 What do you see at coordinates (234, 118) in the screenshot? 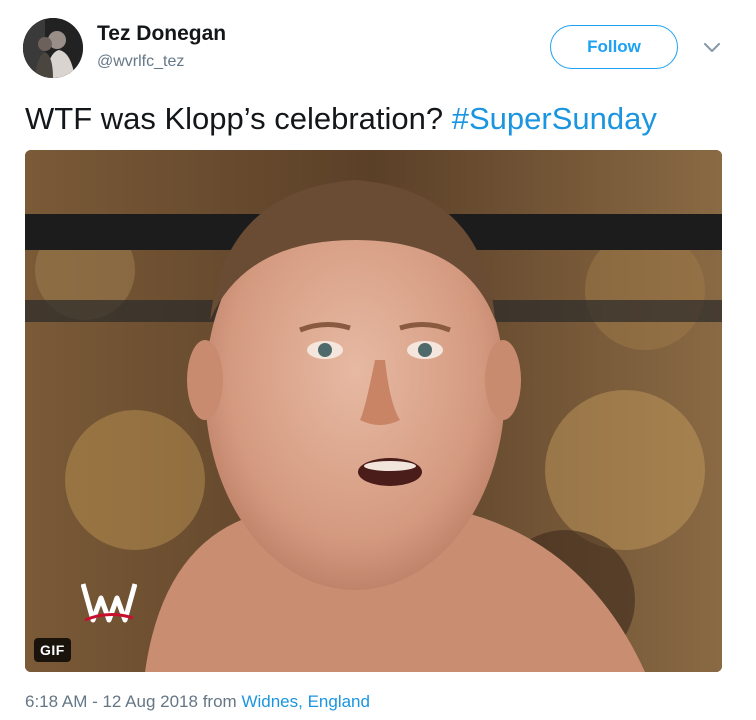
I see `tweet-body: WTF was Klopp’s celebration?` at bounding box center [234, 118].